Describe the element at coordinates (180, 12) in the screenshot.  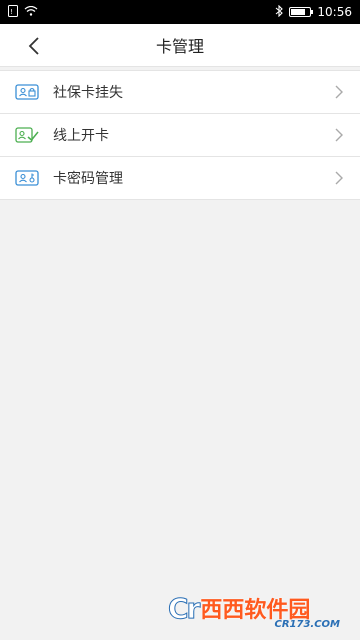
I see `status-bar: ! 10:56` at that location.